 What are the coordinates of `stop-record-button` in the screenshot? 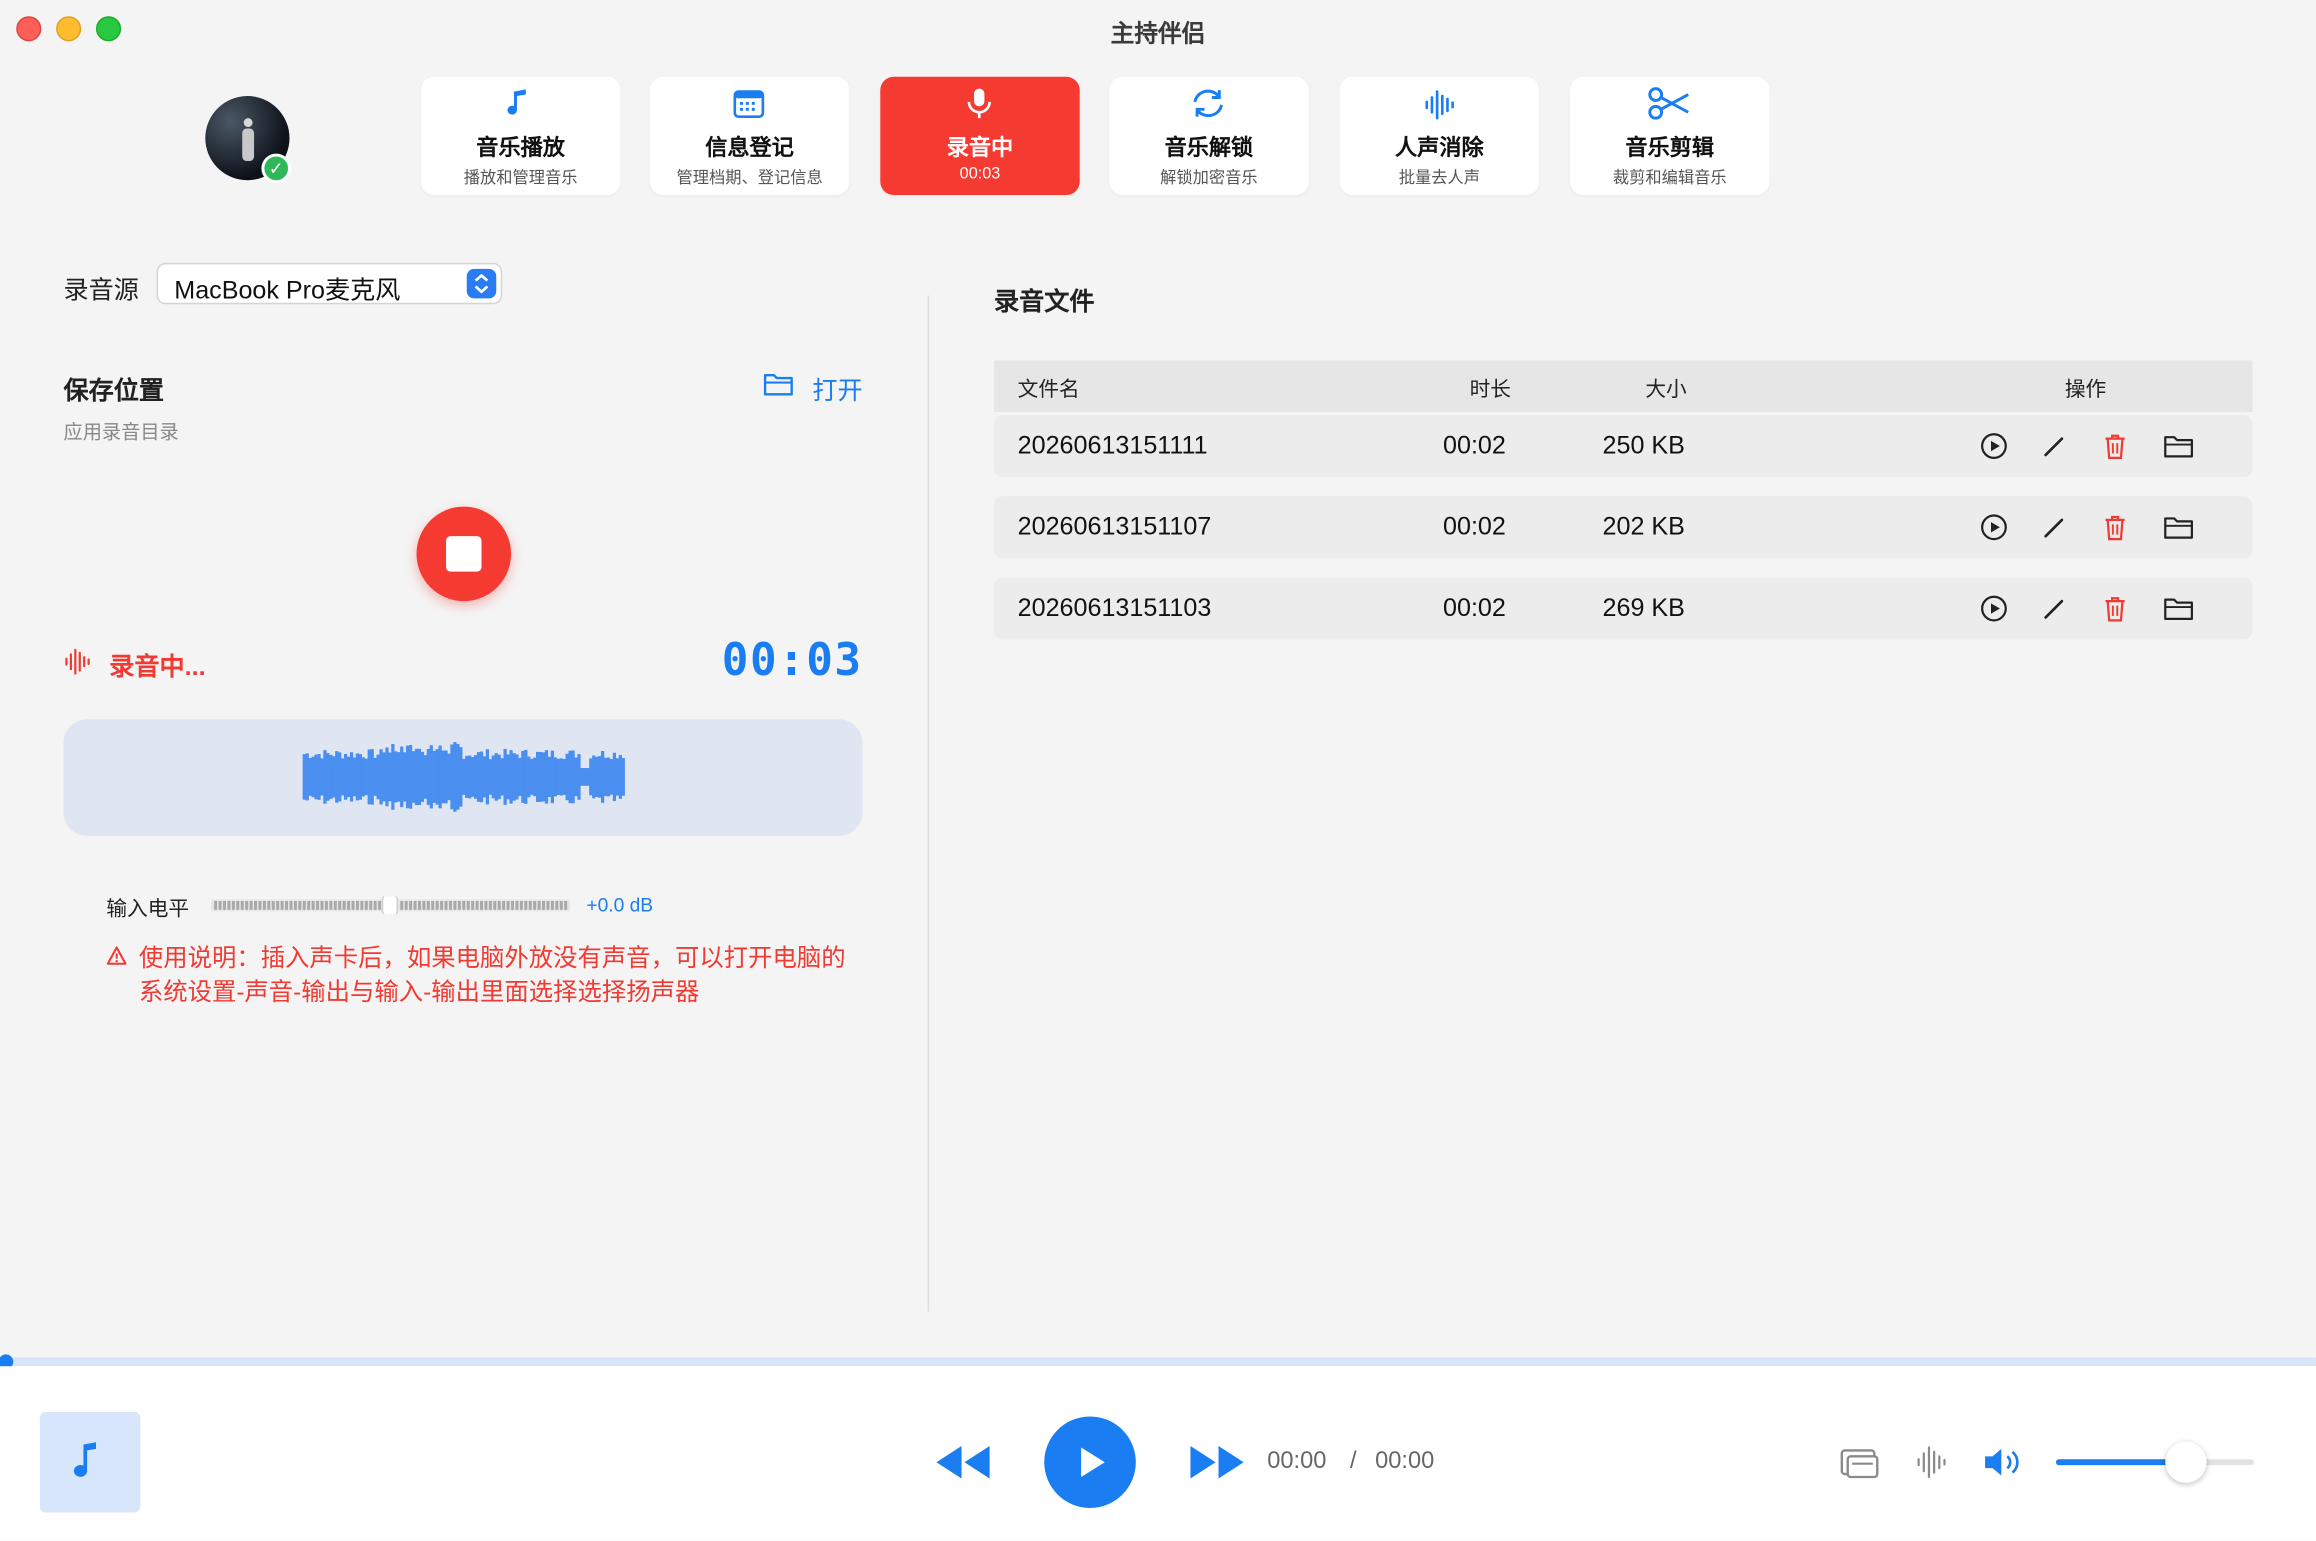 It's located at (464, 554).